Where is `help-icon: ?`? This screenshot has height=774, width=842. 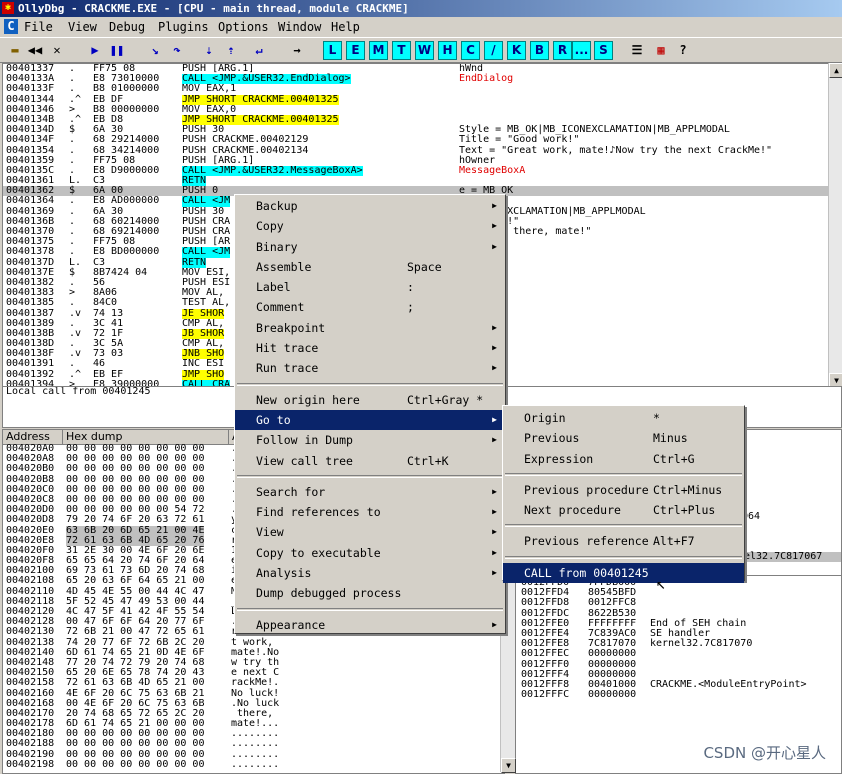 help-icon: ? is located at coordinates (683, 50).